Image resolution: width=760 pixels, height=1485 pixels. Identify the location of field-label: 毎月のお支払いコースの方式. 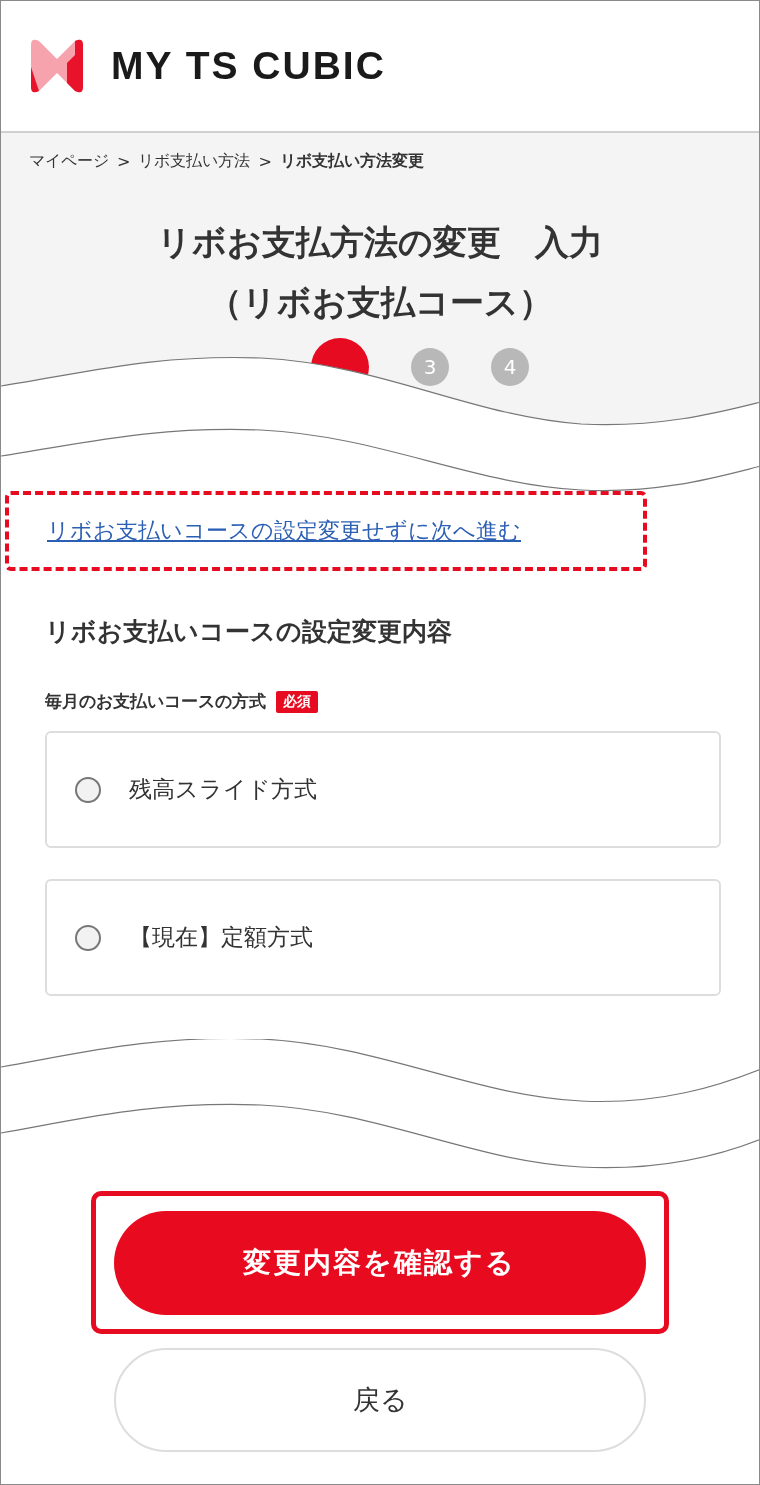
(155, 701).